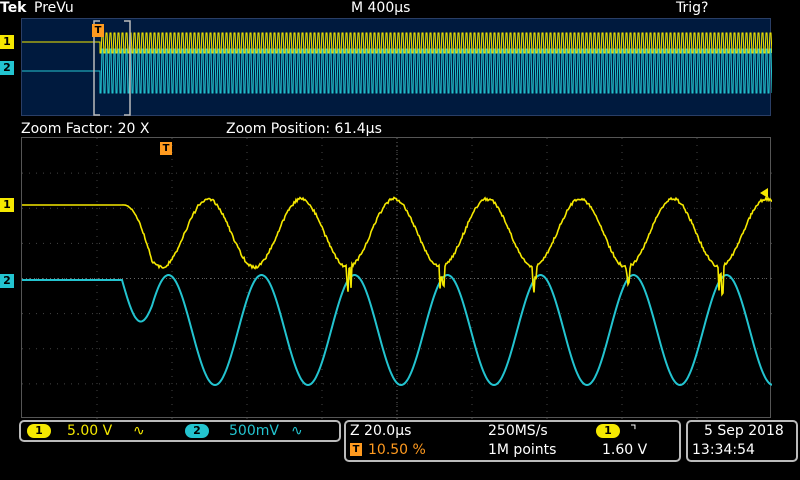  I want to click on overview-ch1-marker: 1, so click(7, 42).